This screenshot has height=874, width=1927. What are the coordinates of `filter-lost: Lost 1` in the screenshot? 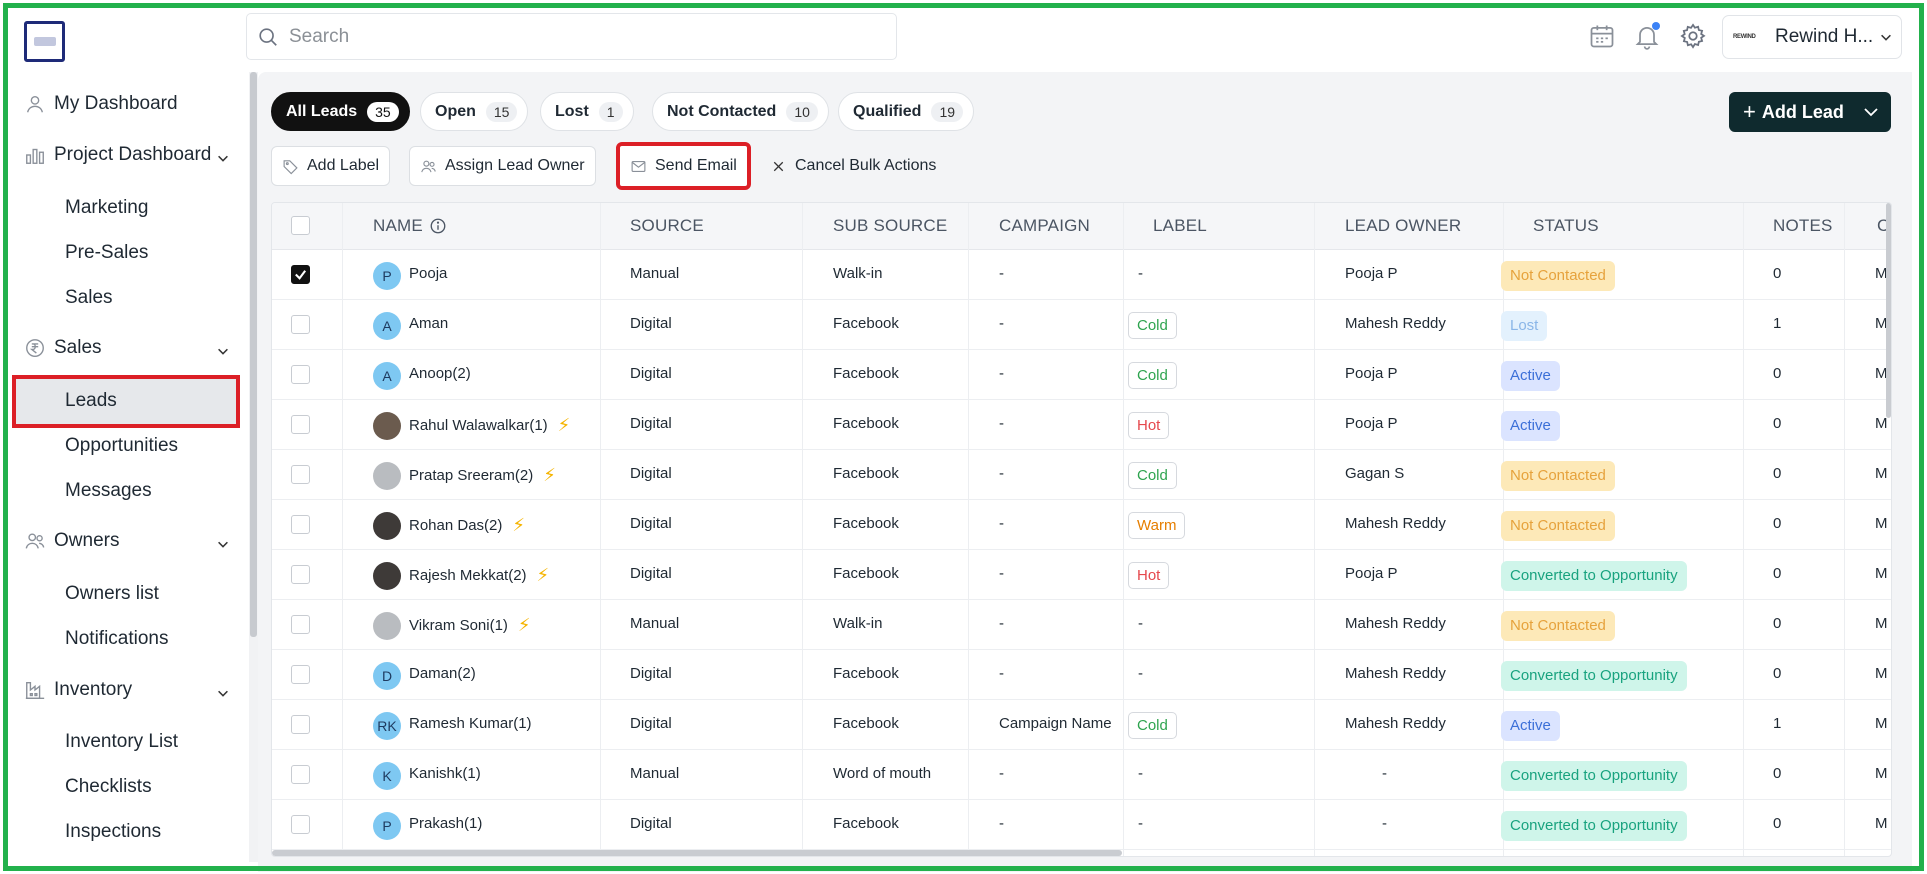 It's located at (587, 111).